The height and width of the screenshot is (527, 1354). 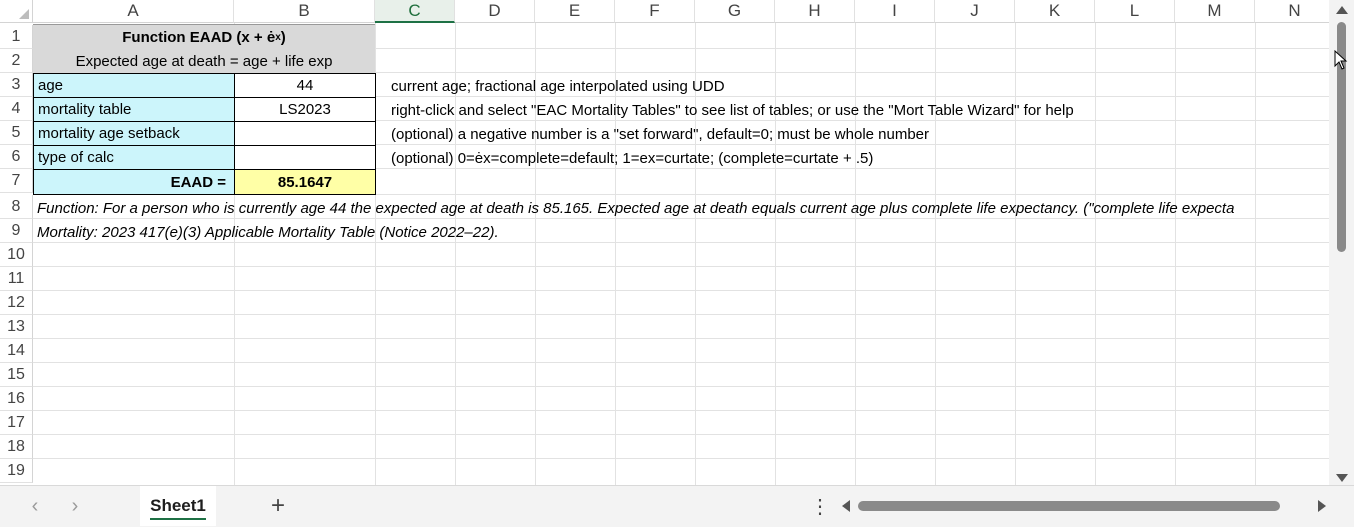 What do you see at coordinates (178, 519) in the screenshot?
I see `active-tab-underline` at bounding box center [178, 519].